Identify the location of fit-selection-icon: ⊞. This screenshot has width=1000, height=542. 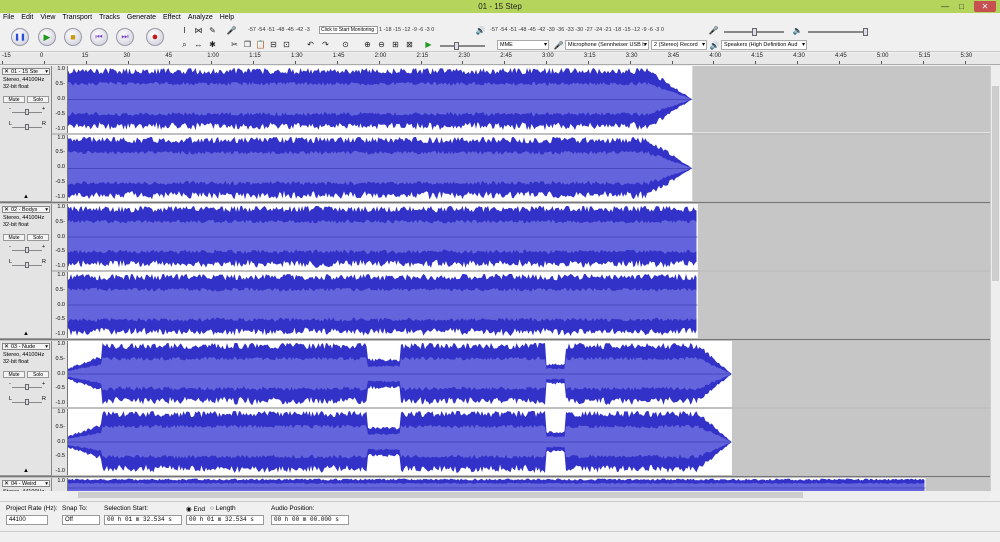
(395, 44).